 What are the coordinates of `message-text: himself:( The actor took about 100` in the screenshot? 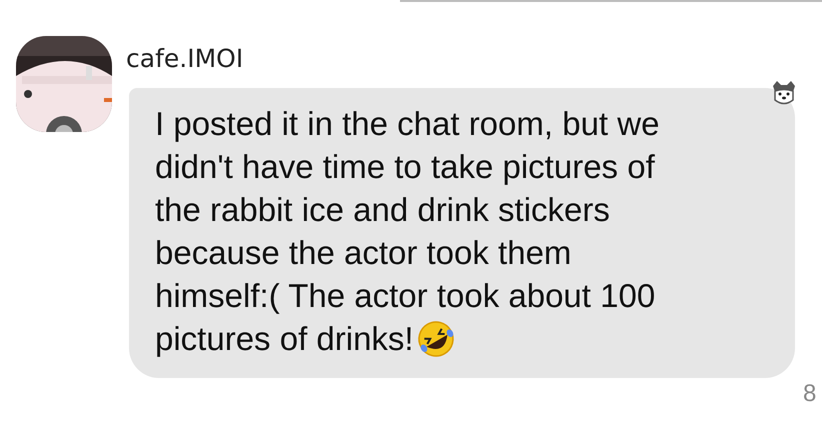 It's located at (405, 296).